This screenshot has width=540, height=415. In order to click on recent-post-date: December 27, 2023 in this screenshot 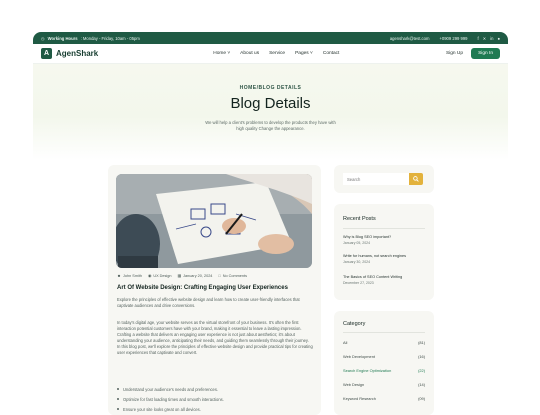, I will do `click(358, 283)`.